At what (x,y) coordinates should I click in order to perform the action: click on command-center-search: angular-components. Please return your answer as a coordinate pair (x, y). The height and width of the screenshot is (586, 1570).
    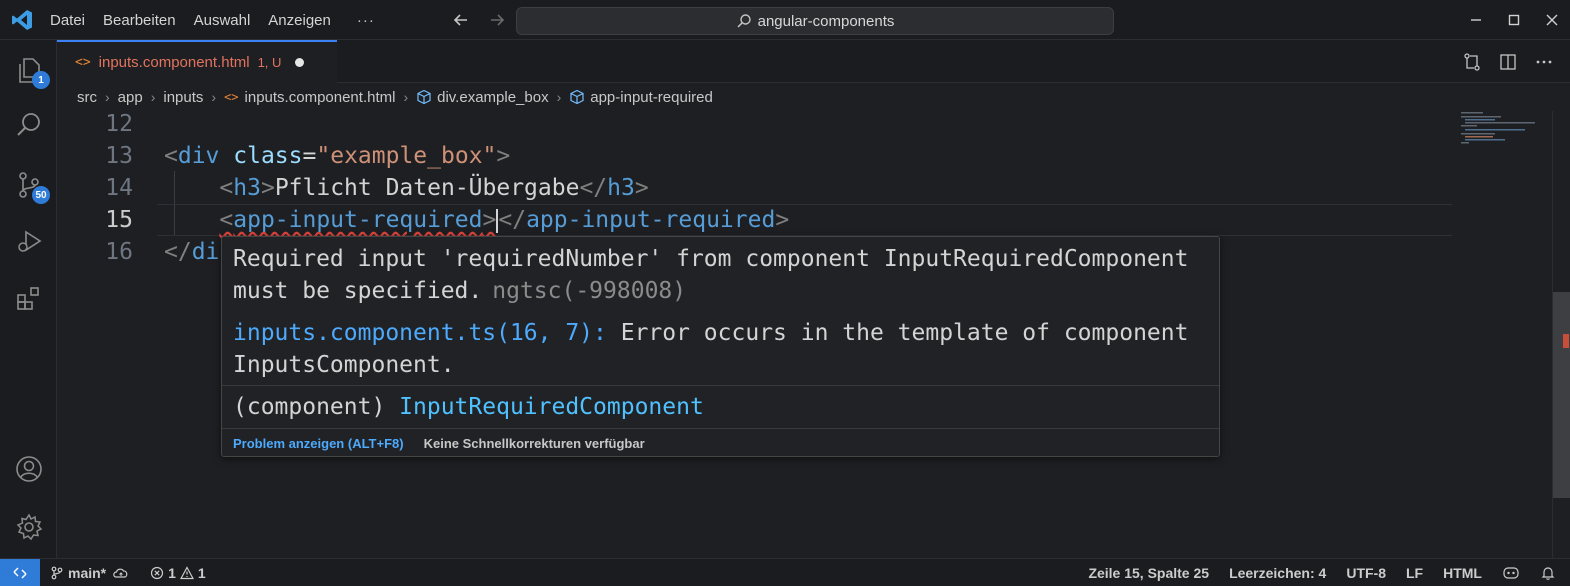
    Looking at the image, I should click on (815, 21).